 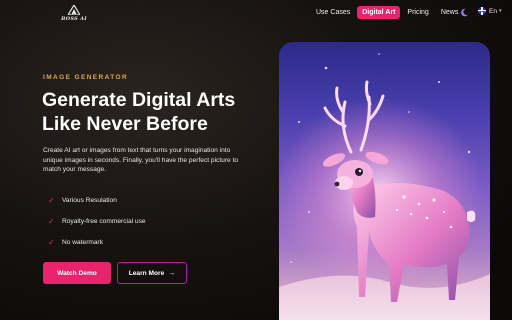 What do you see at coordinates (139, 100) in the screenshot?
I see `hero-title-line-1: Generate Digital Arts` at bounding box center [139, 100].